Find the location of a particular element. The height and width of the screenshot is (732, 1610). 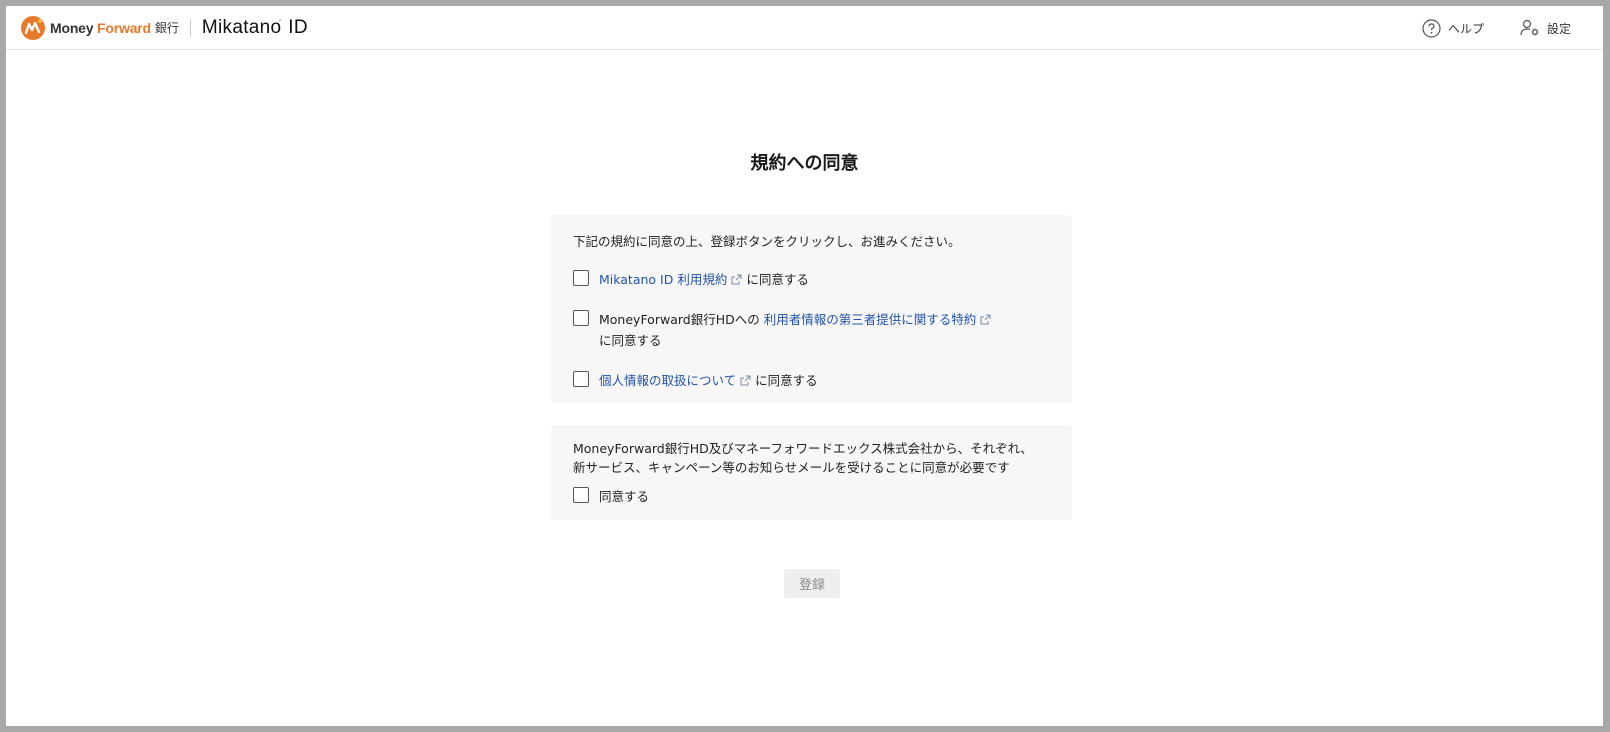

help-button: ヘルプ is located at coordinates (1453, 28).